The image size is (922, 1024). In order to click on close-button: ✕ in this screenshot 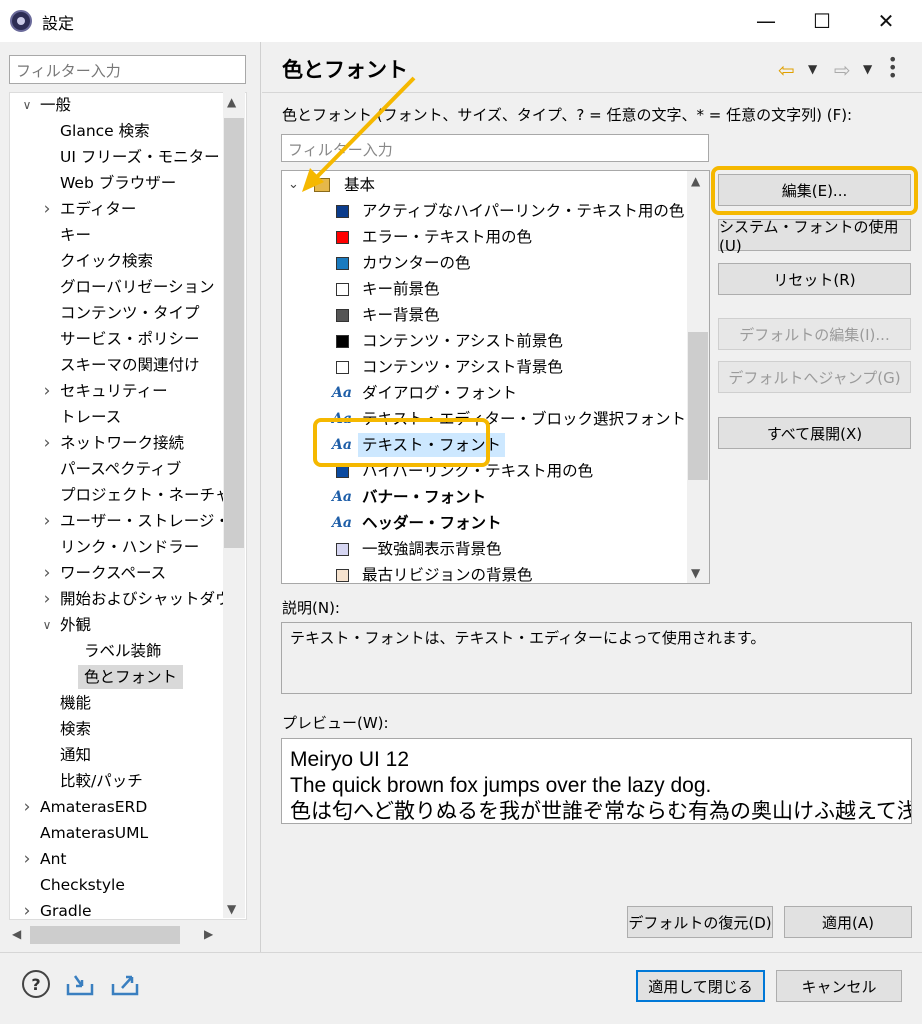, I will do `click(886, 21)`.